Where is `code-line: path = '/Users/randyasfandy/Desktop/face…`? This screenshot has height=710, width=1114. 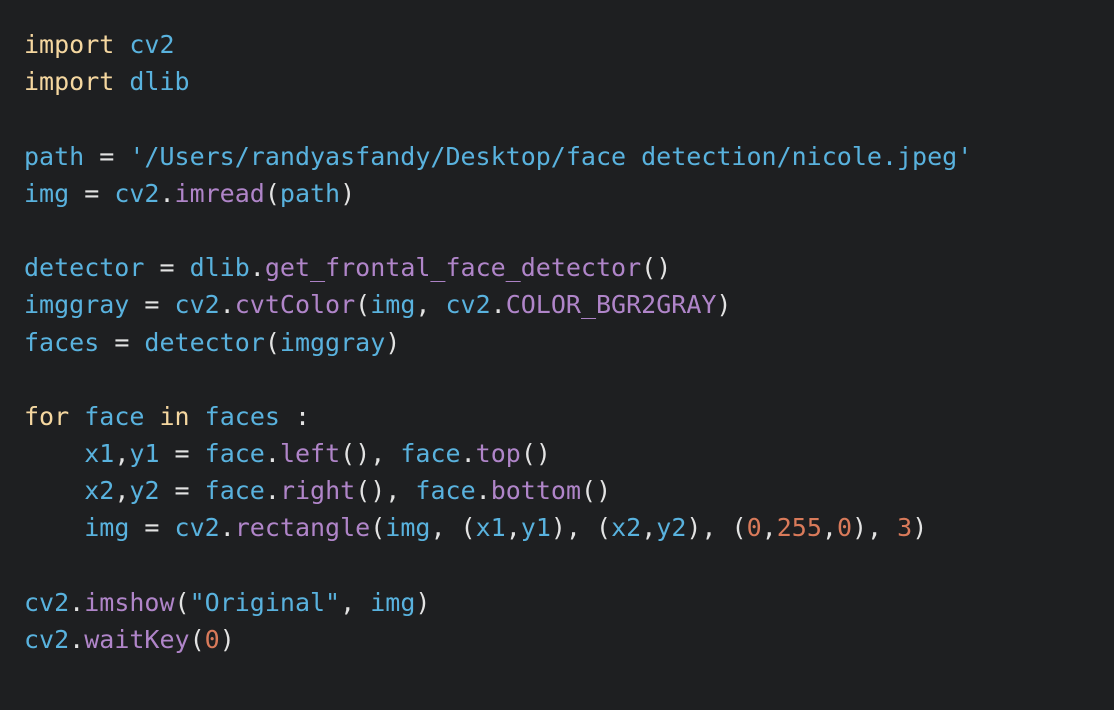
code-line: path = '/Users/randyasfandy/Desktop/face… is located at coordinates (569, 156).